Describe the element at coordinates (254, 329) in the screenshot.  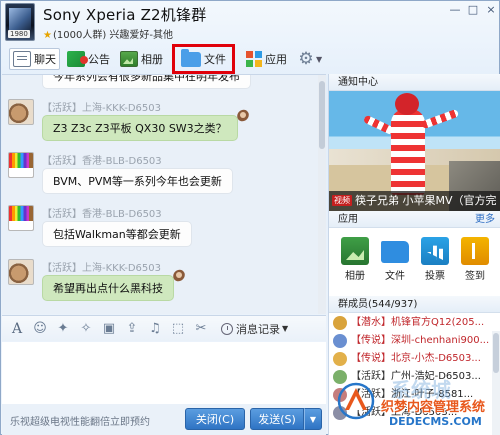
I see `history-button: 消息记录 ▼` at that location.